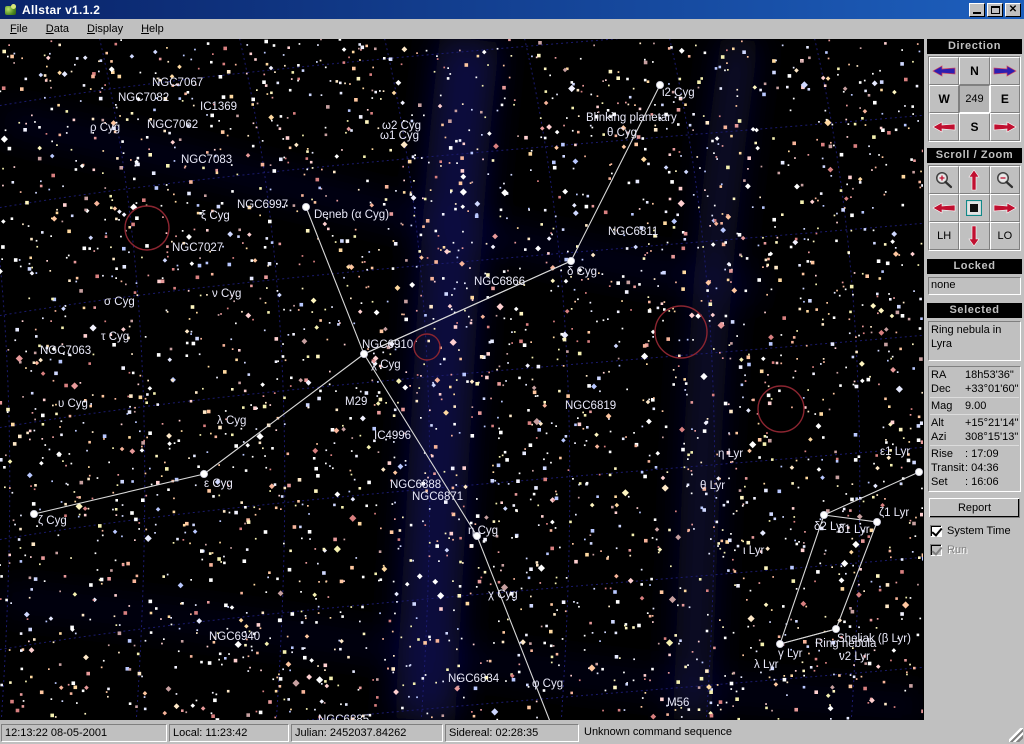 The image size is (1024, 744). I want to click on center-view-button, so click(974, 208).